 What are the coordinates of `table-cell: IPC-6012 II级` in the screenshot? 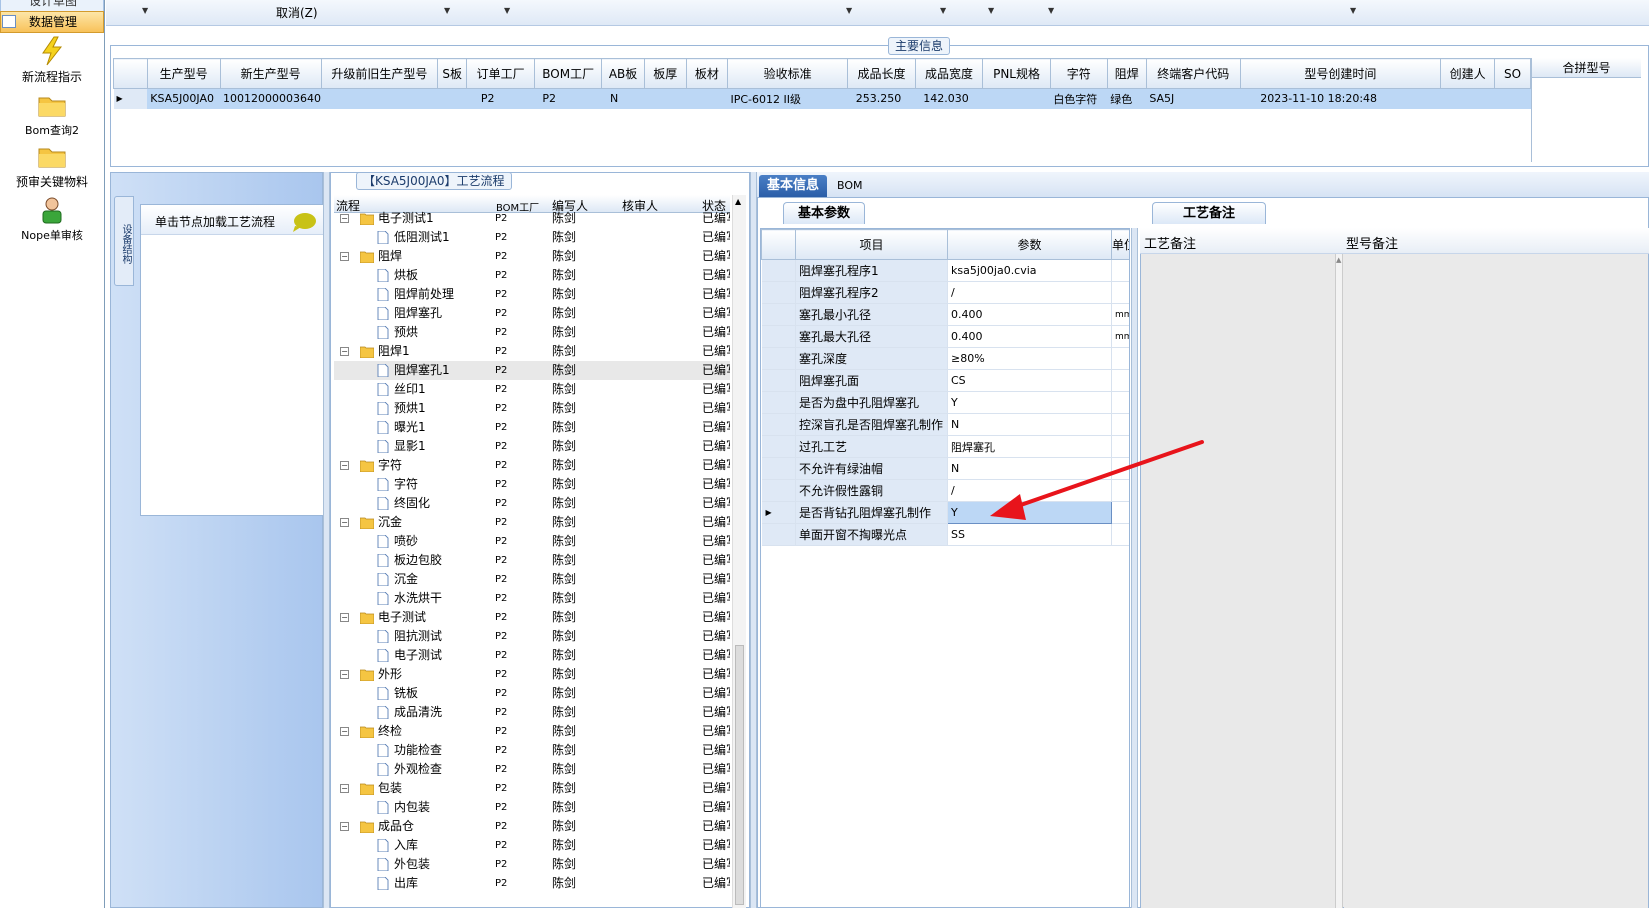 It's located at (787, 98).